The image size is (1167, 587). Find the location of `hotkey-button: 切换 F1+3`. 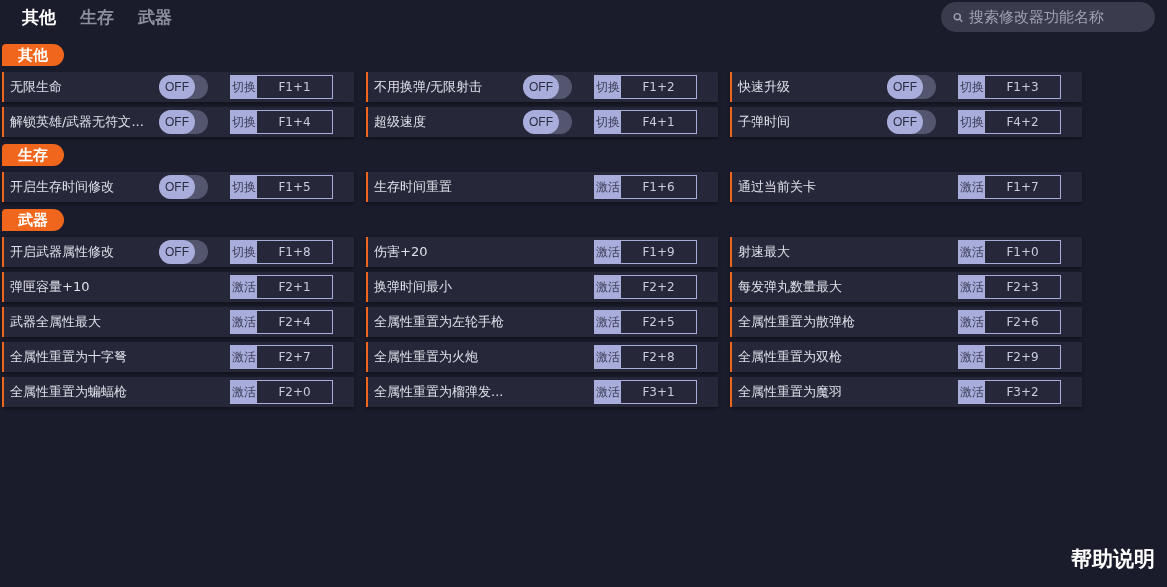

hotkey-button: 切换 F1+3 is located at coordinates (1009, 87).